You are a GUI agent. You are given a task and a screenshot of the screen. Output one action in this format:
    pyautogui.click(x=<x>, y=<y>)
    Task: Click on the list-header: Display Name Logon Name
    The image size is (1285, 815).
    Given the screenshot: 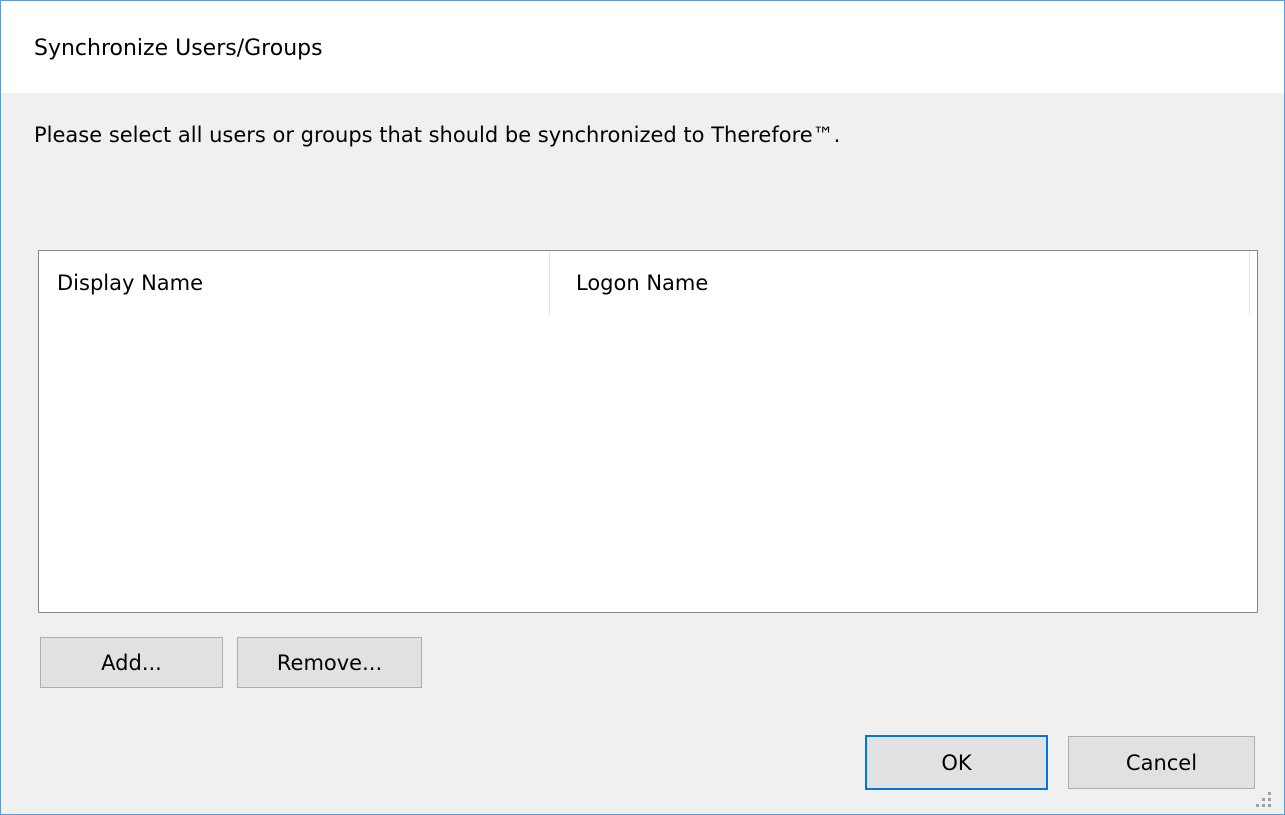 What is the action you would take?
    pyautogui.click(x=644, y=283)
    